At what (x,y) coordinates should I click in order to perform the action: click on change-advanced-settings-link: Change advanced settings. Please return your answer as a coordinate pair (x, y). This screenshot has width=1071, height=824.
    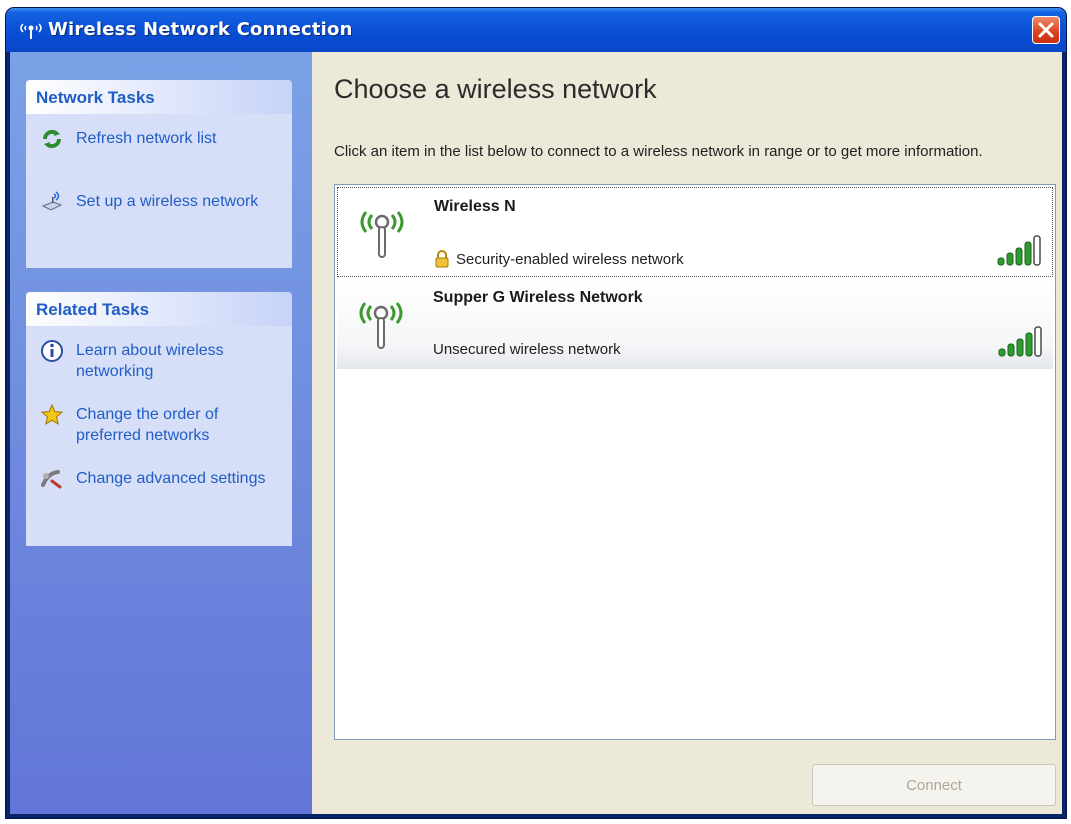
    Looking at the image, I should click on (162, 479).